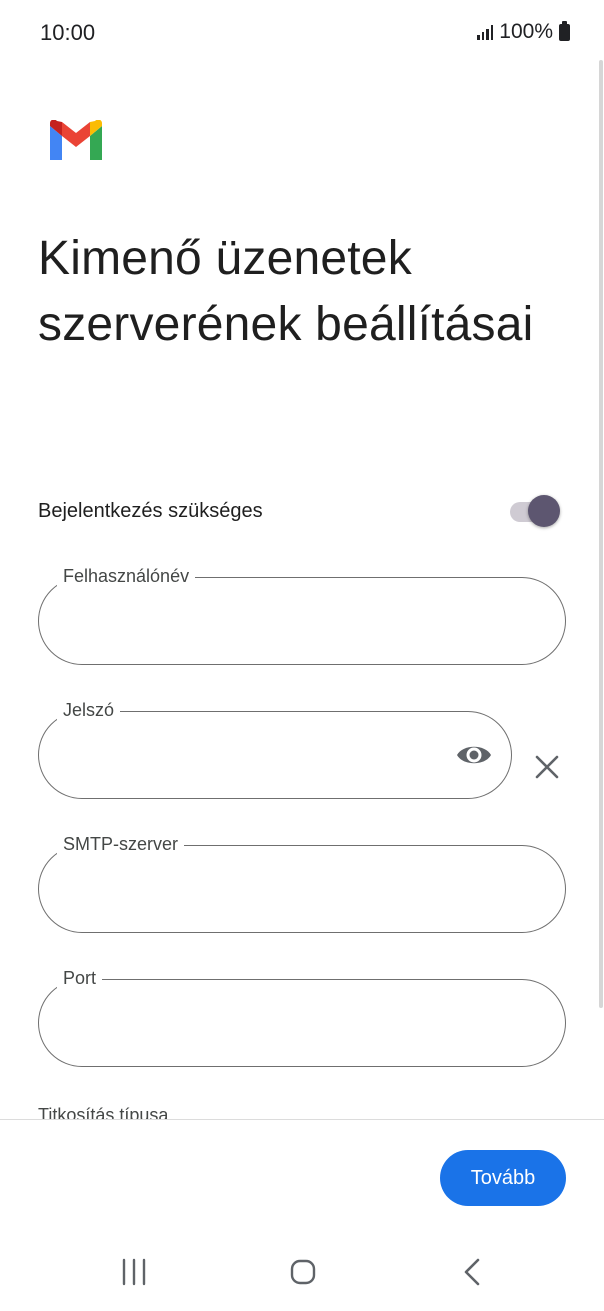 The width and height of the screenshot is (604, 1311). Describe the element at coordinates (150, 511) in the screenshot. I see `login-required-label: Bejelentkezés szükséges` at that location.